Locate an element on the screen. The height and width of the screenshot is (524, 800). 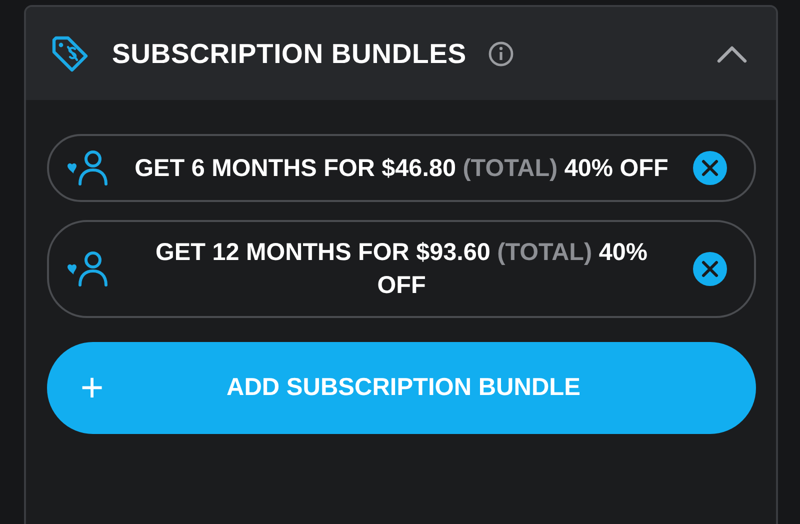
info-icon is located at coordinates (501, 53).